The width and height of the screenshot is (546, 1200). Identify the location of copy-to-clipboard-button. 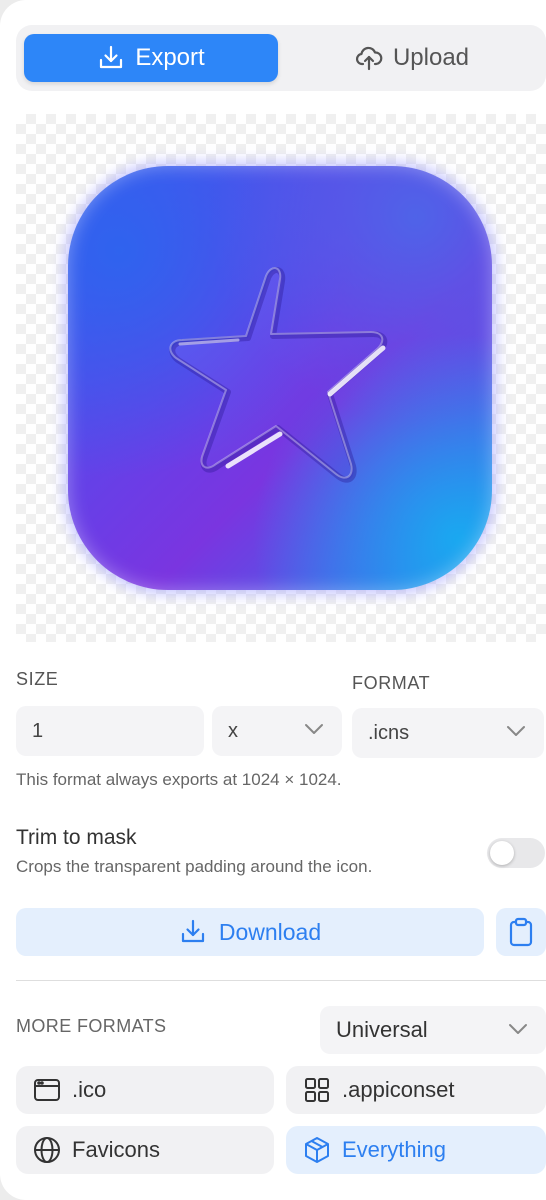
(521, 932).